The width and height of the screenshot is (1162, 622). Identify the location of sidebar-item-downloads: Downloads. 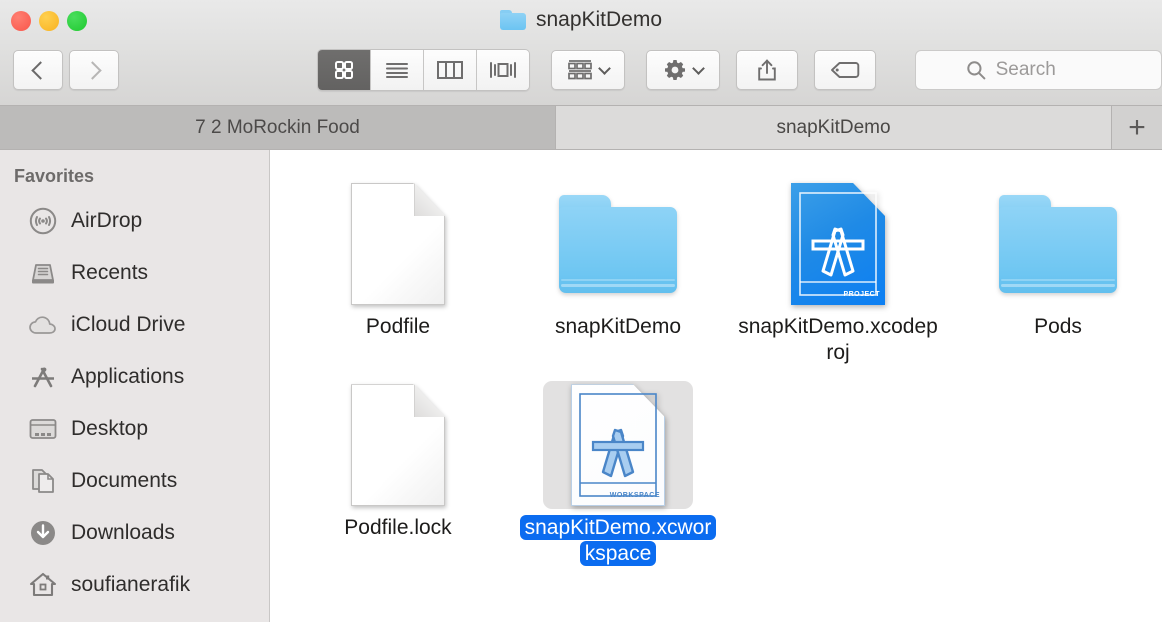
(134, 533).